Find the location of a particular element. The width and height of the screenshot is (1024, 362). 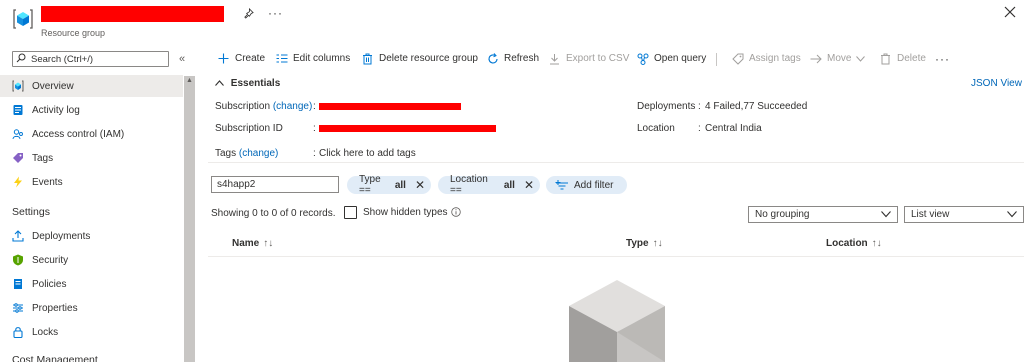

sidebar-item-label: Activity log is located at coordinates (56, 110).